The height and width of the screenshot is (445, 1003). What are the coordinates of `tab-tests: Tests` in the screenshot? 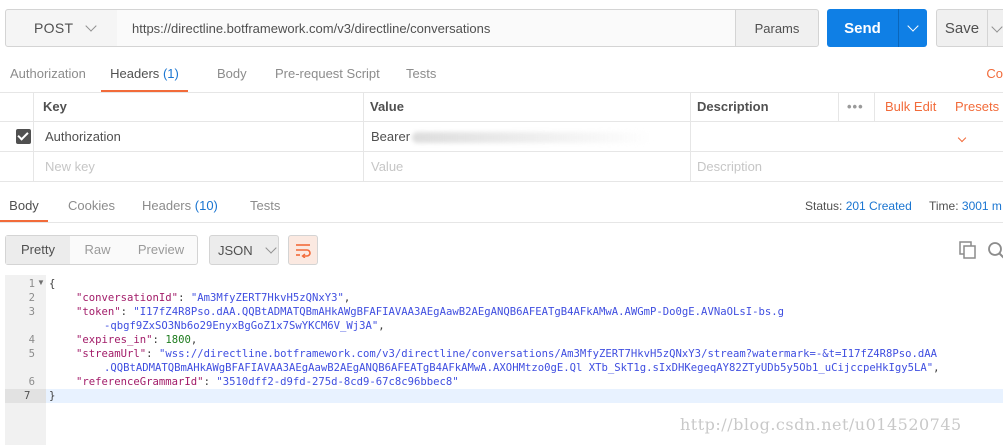 It's located at (421, 75).